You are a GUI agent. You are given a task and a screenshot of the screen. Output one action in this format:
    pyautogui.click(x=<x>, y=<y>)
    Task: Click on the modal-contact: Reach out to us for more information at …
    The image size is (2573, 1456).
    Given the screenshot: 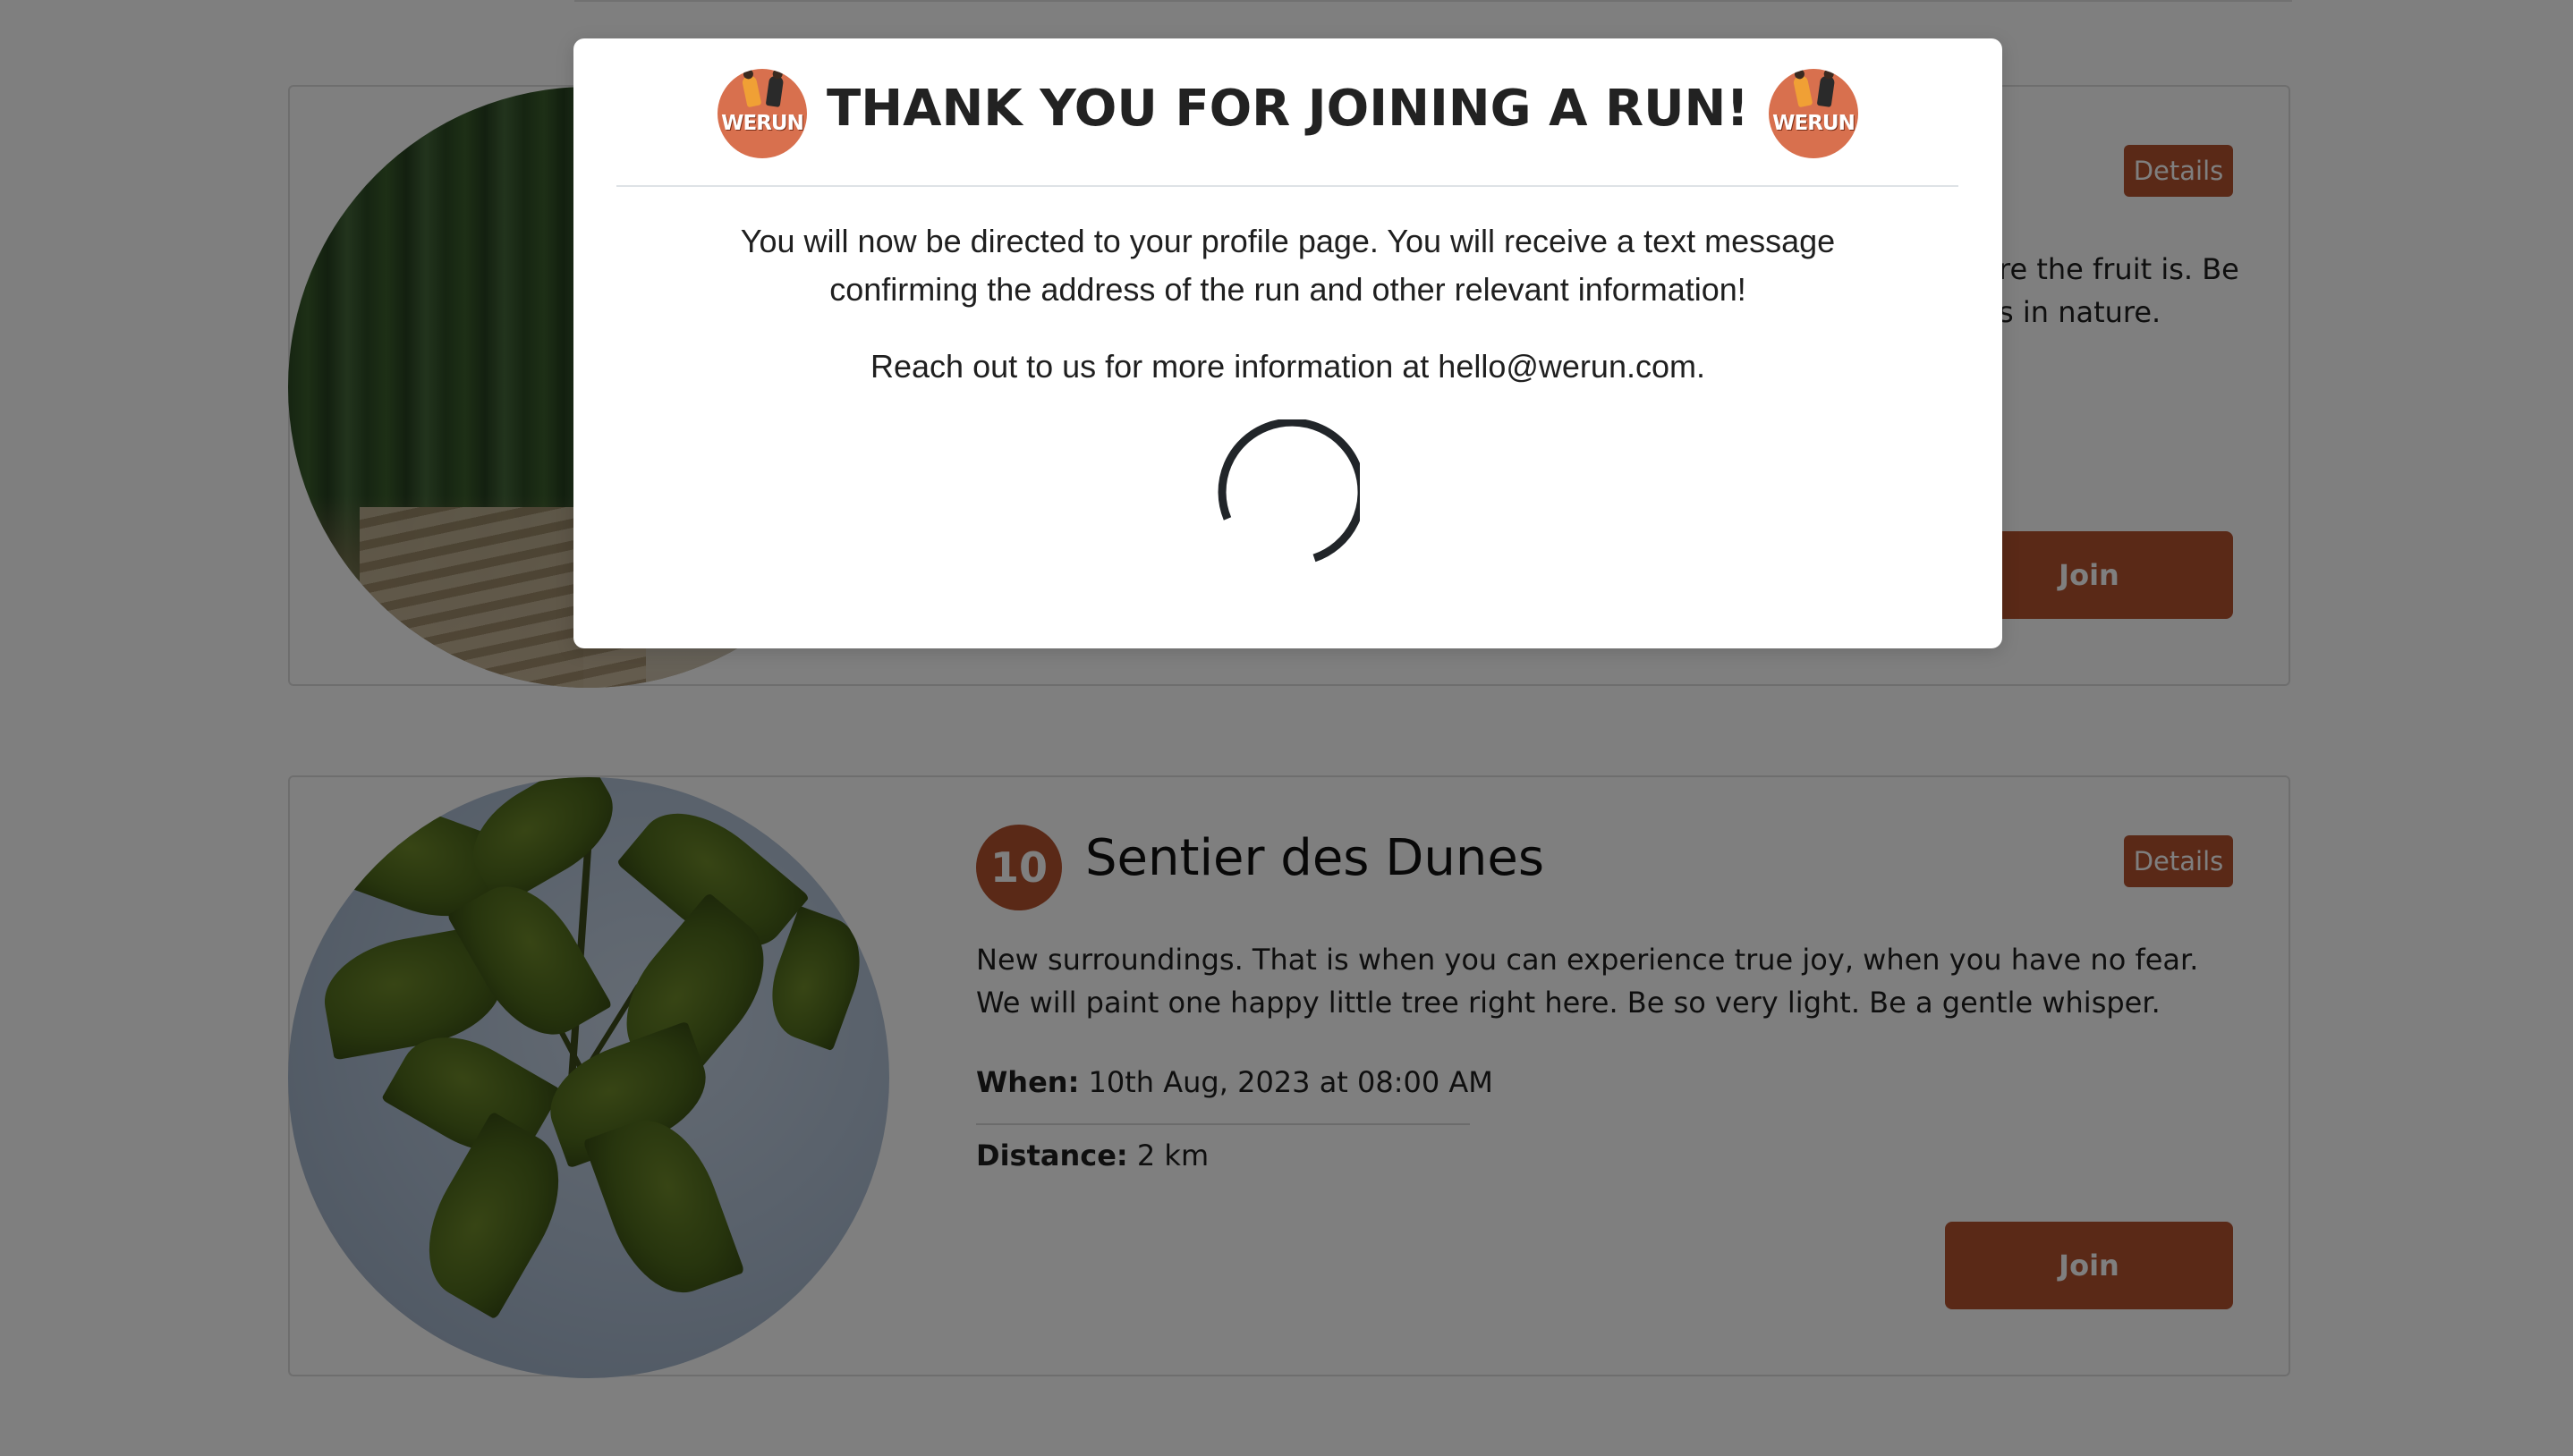 What is the action you would take?
    pyautogui.click(x=1287, y=366)
    